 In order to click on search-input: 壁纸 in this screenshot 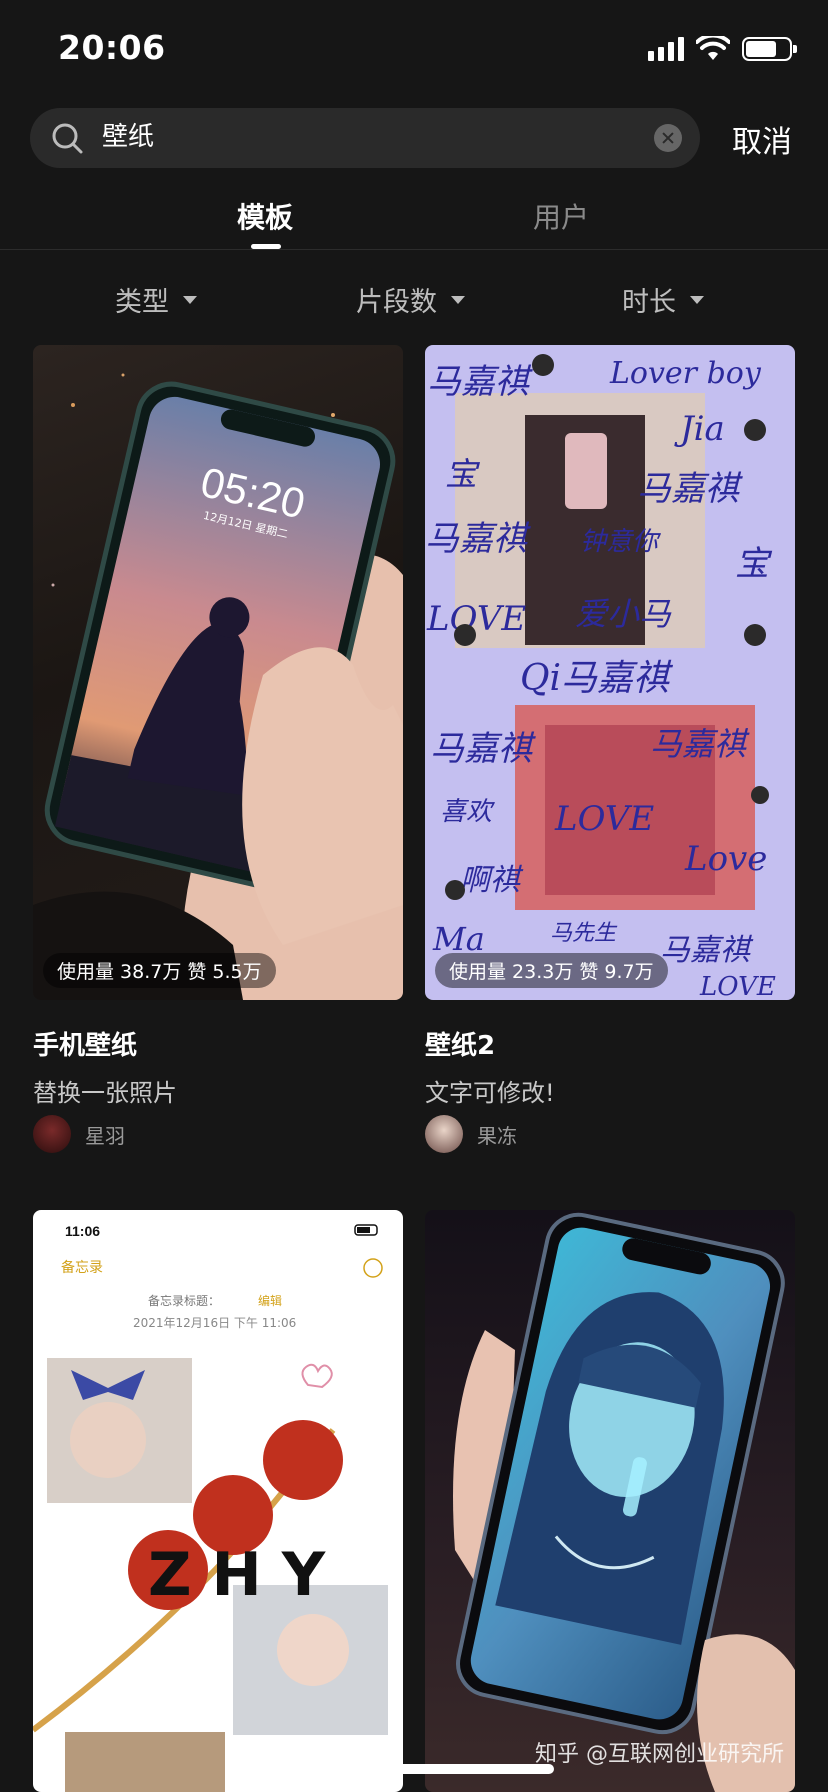, I will do `click(128, 137)`.